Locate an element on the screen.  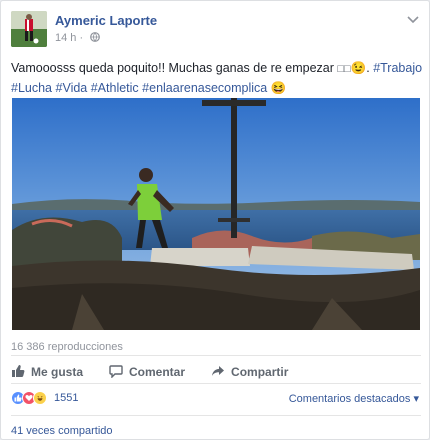
top-comments-dropdown: Comentarios destacados ▾ is located at coordinates (354, 398).